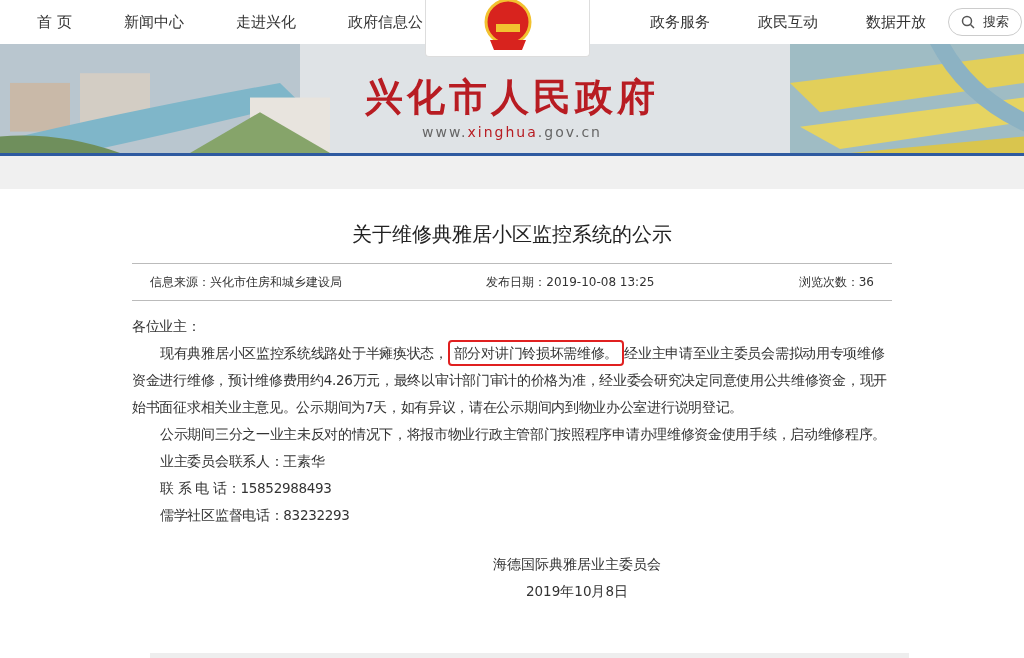 This screenshot has width=1024, height=658. Describe the element at coordinates (836, 282) in the screenshot. I see `meta-text: 浏览次数：36` at that location.